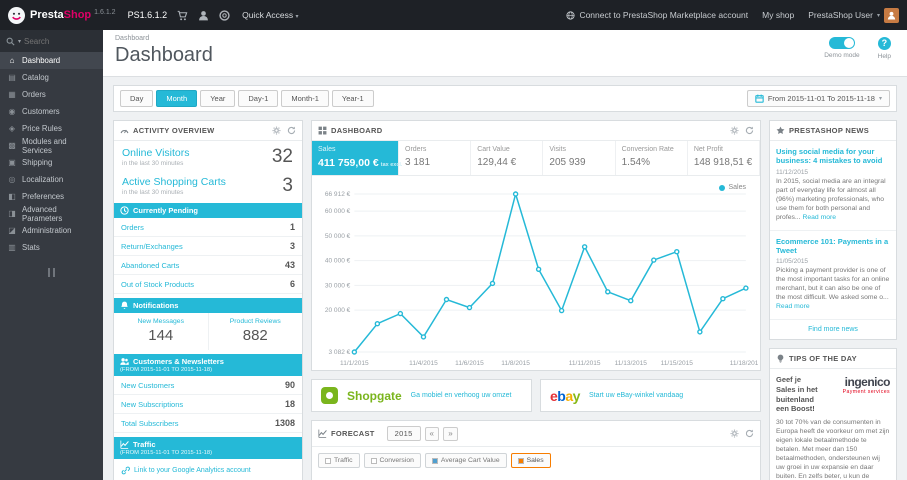 The width and height of the screenshot is (907, 480). I want to click on user-icon, so click(203, 15).